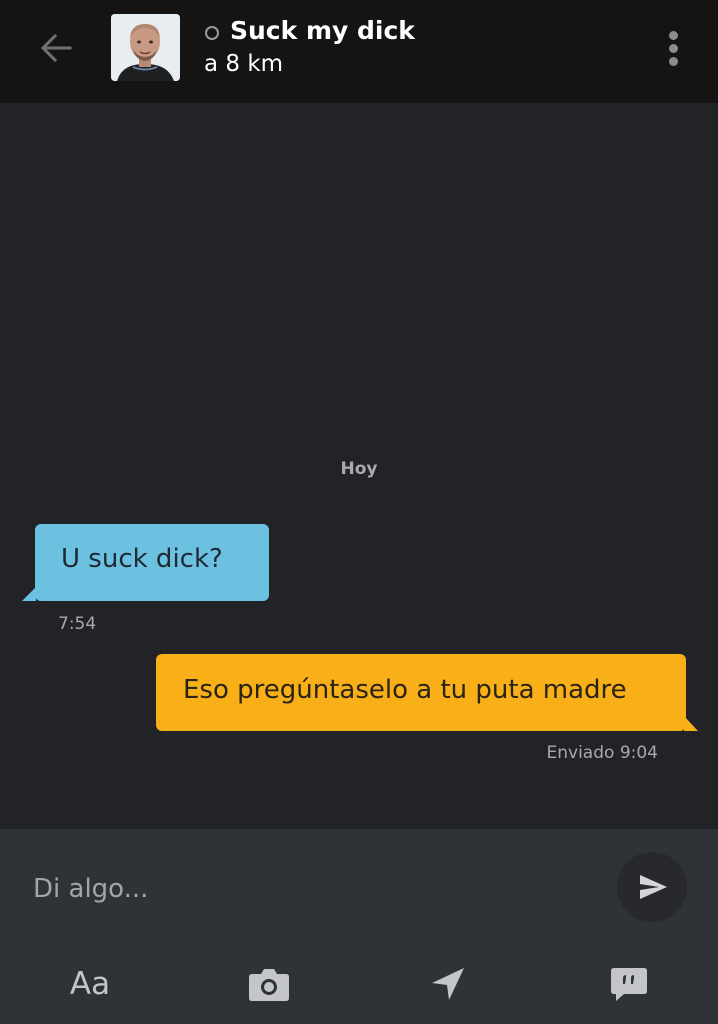  I want to click on camera-button, so click(269, 984).